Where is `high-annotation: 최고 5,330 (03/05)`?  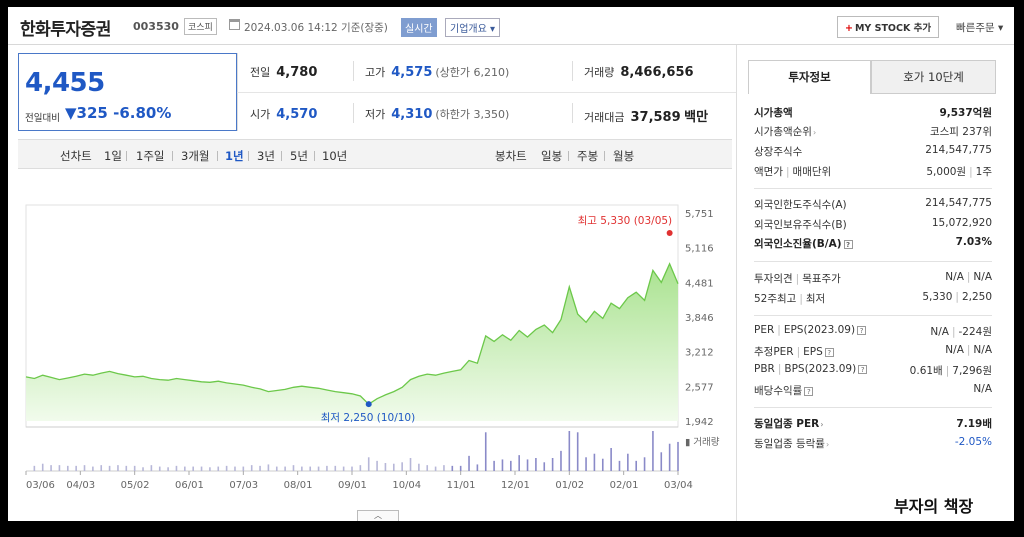 high-annotation: 최고 5,330 (03/05) is located at coordinates (625, 221).